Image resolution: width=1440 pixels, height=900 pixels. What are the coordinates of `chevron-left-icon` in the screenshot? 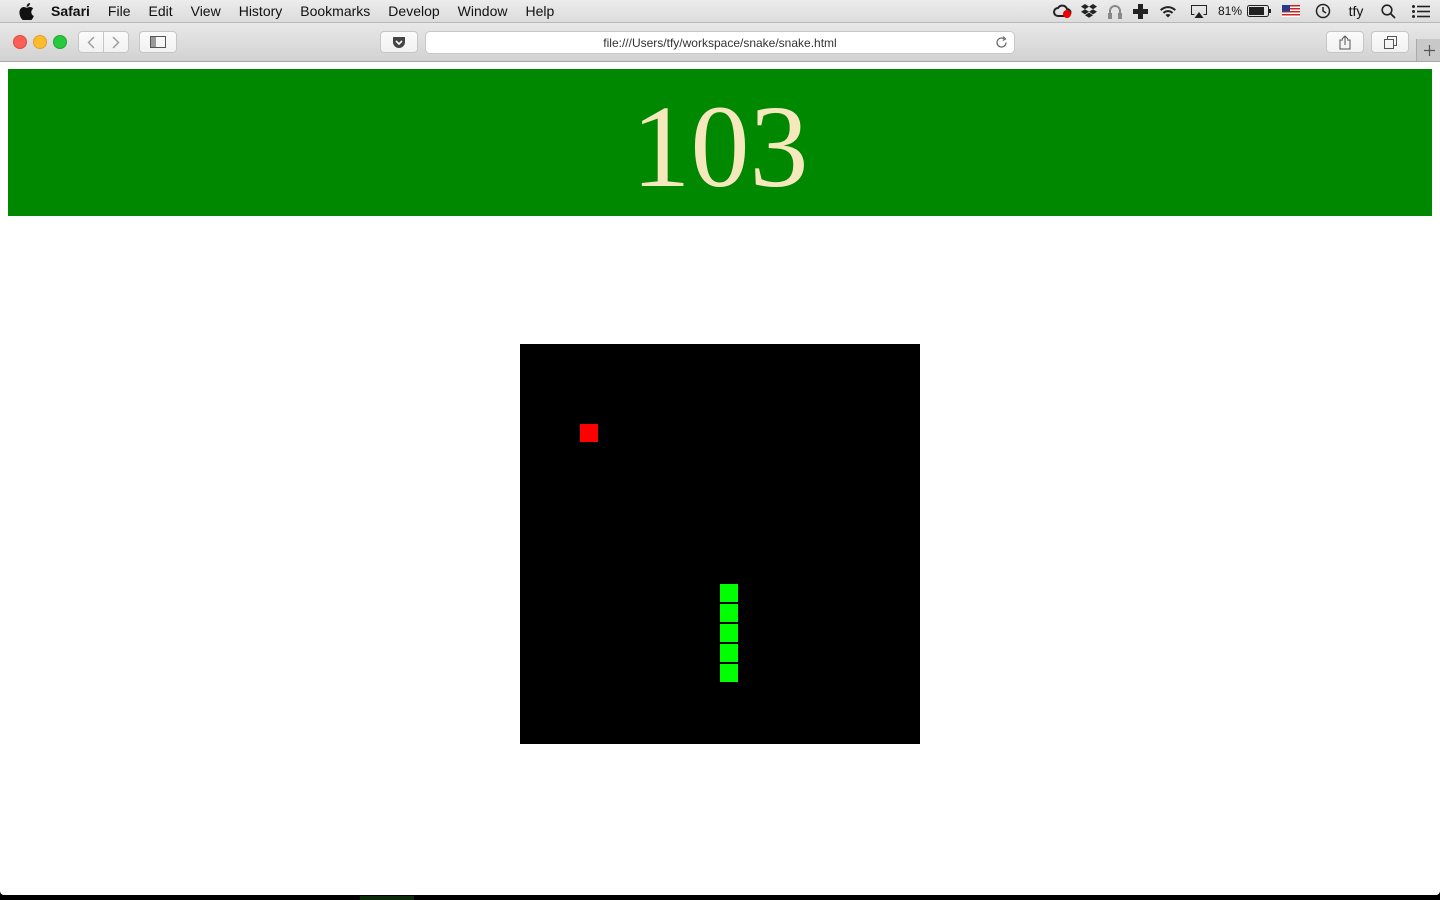 It's located at (91, 42).